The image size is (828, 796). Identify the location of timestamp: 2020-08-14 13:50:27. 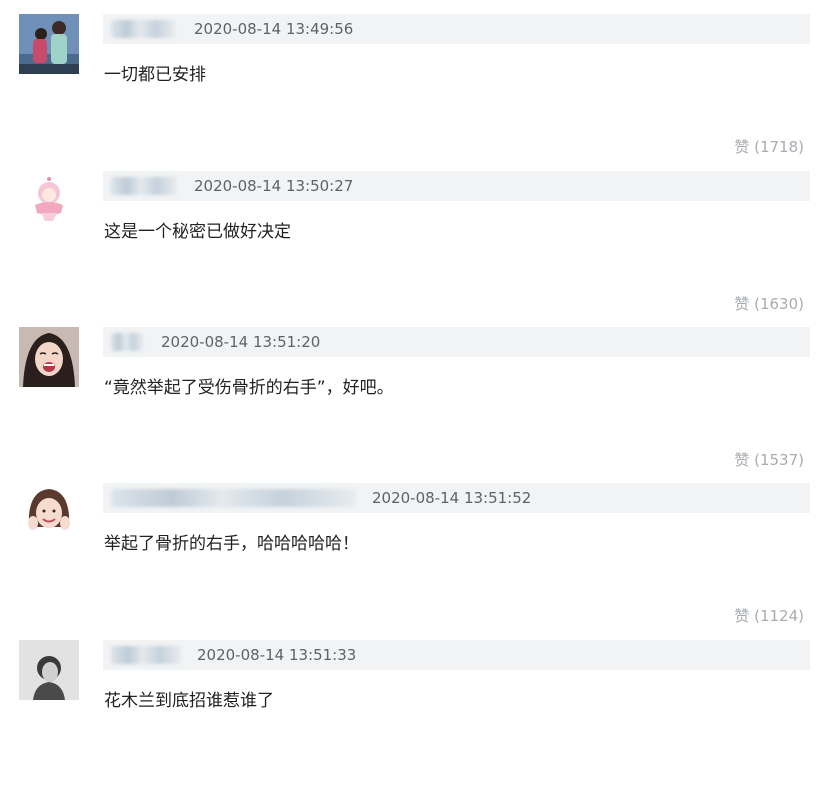
(274, 186).